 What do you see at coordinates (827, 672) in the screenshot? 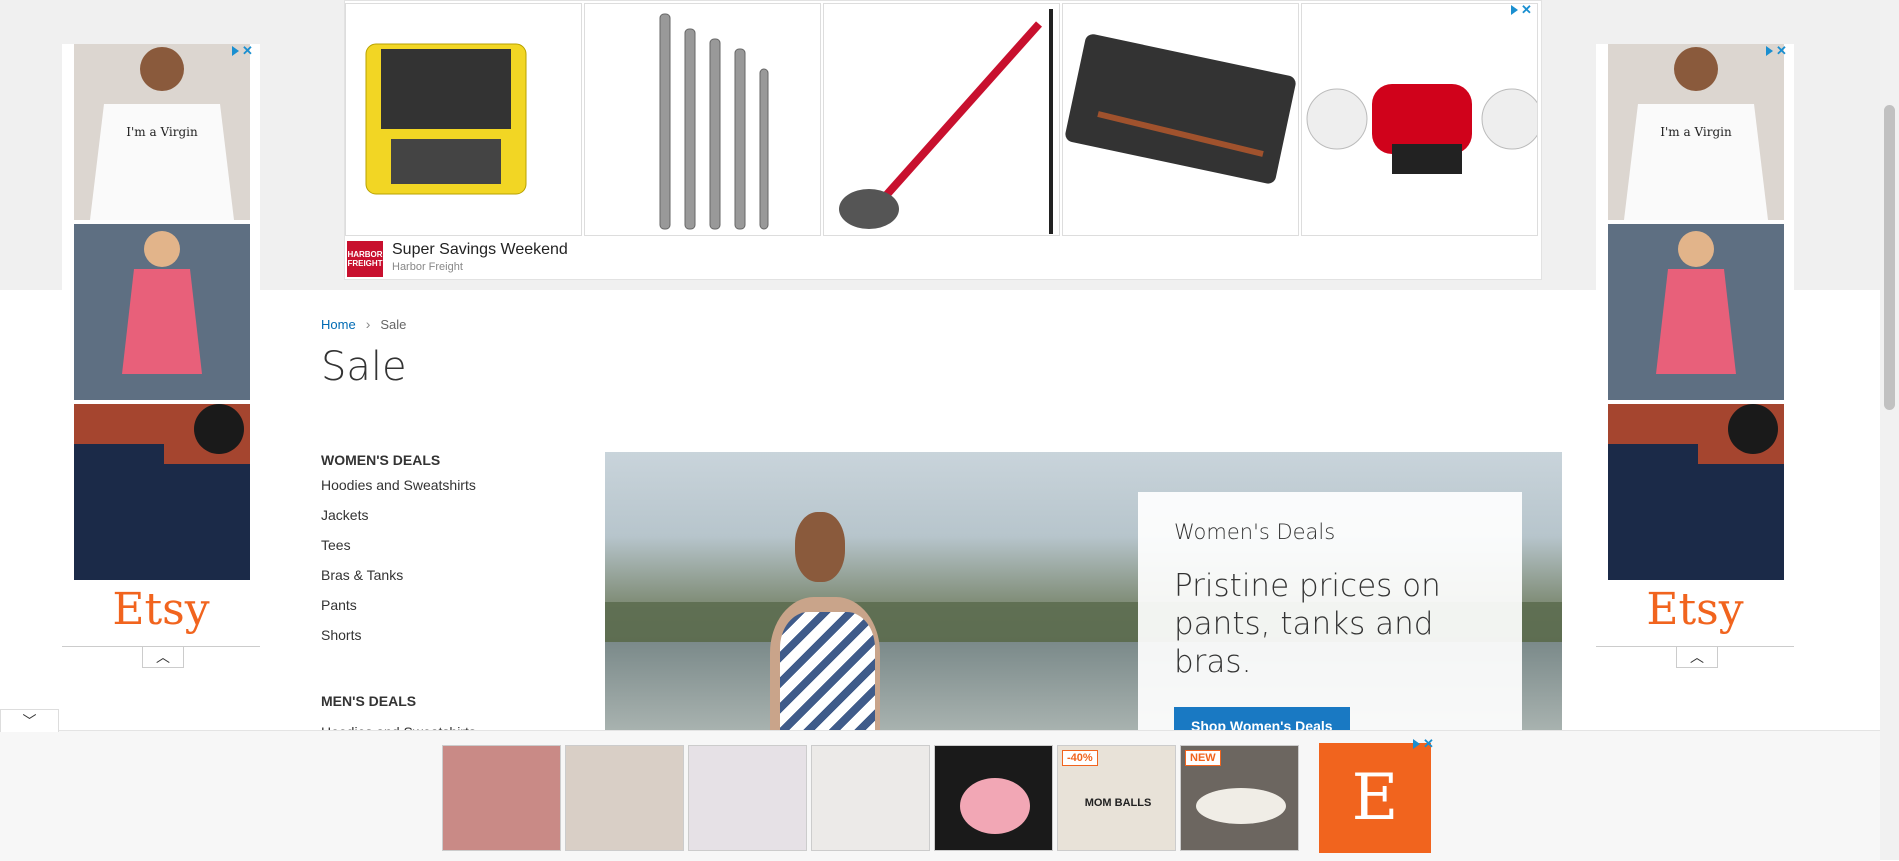
I see `hero-runner-top` at bounding box center [827, 672].